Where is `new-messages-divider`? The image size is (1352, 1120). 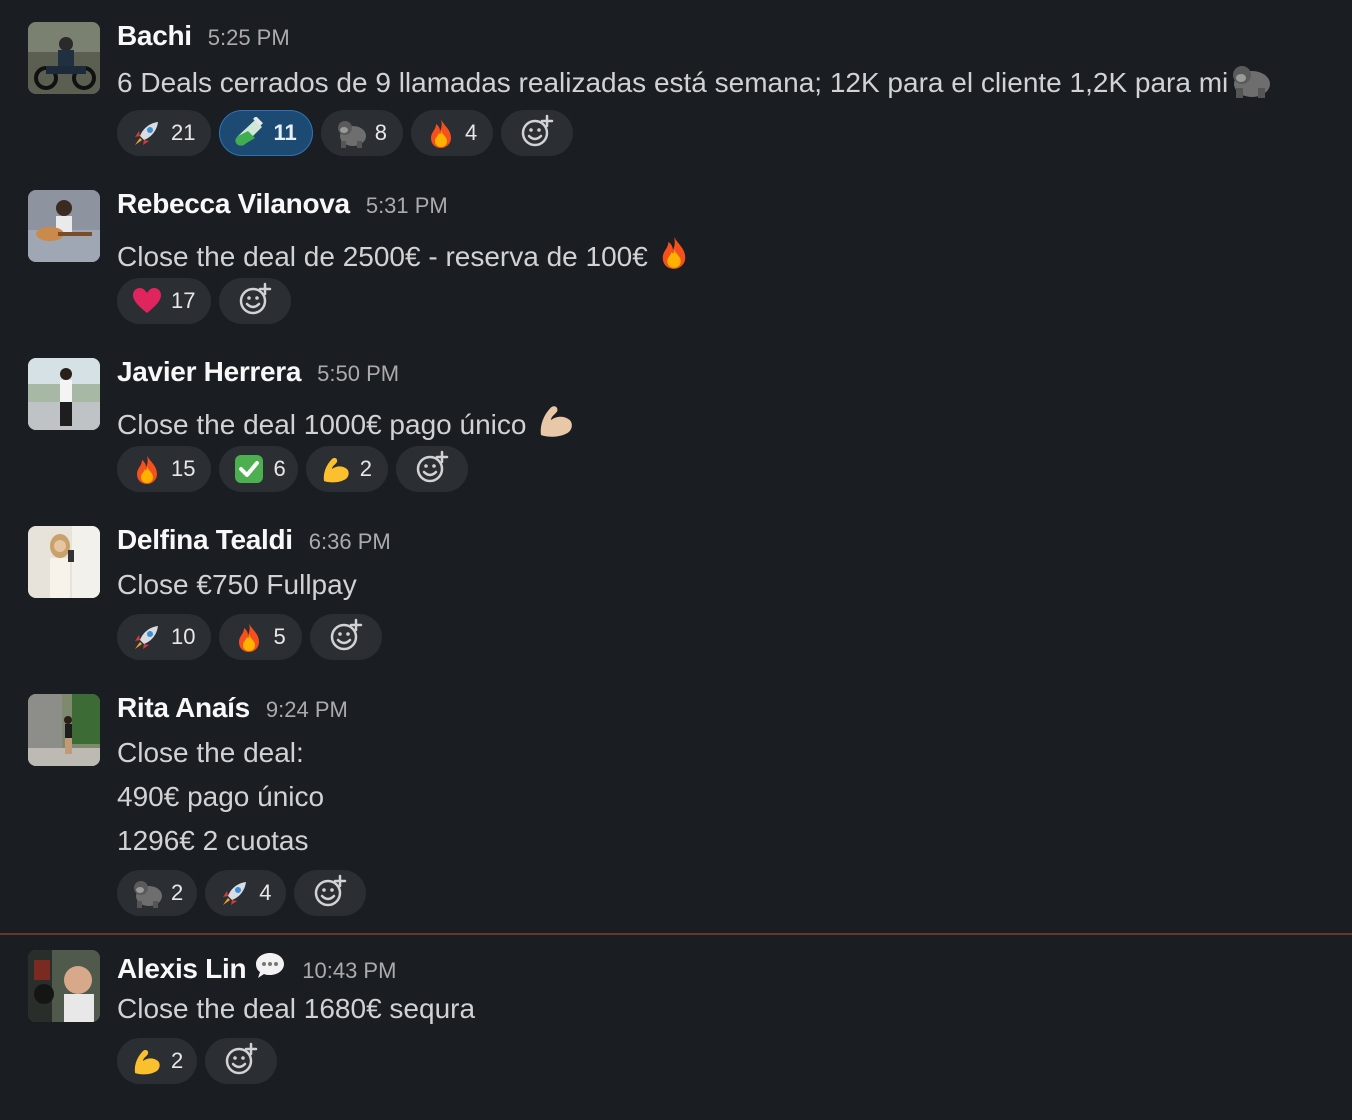 new-messages-divider is located at coordinates (676, 934).